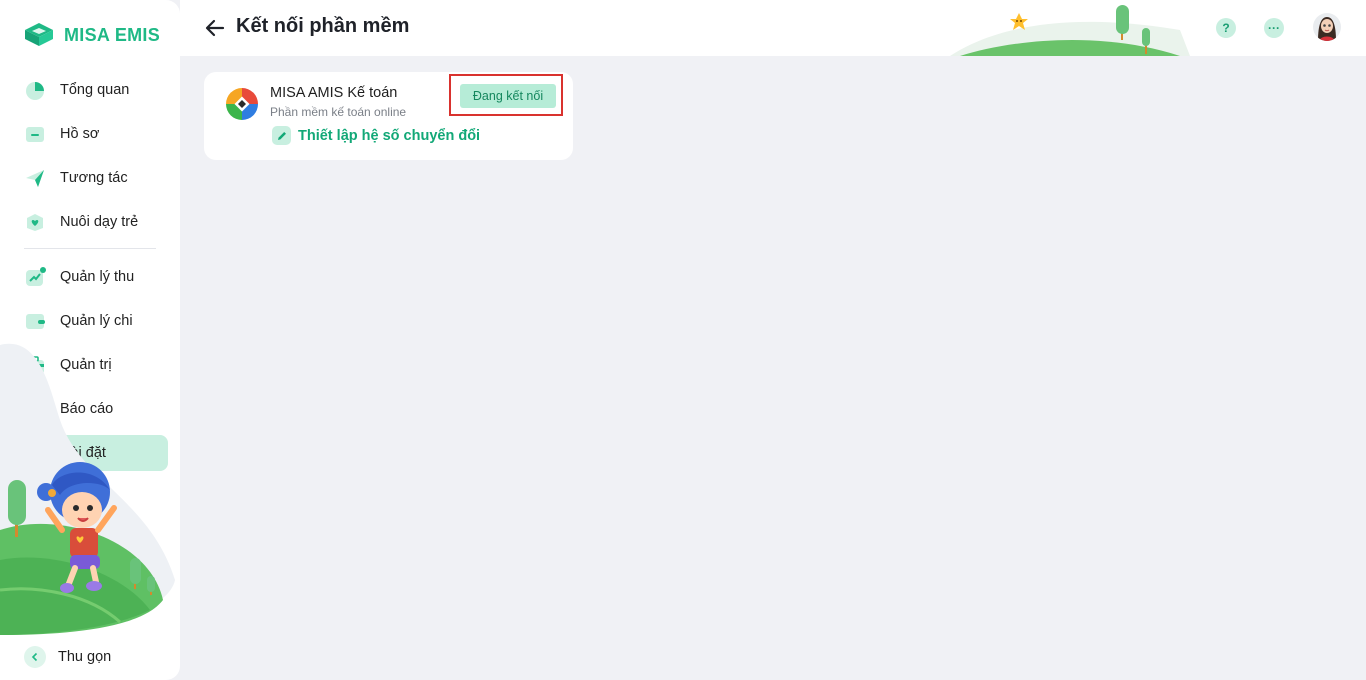  What do you see at coordinates (35, 90) in the screenshot?
I see `pie-chart-icon` at bounding box center [35, 90].